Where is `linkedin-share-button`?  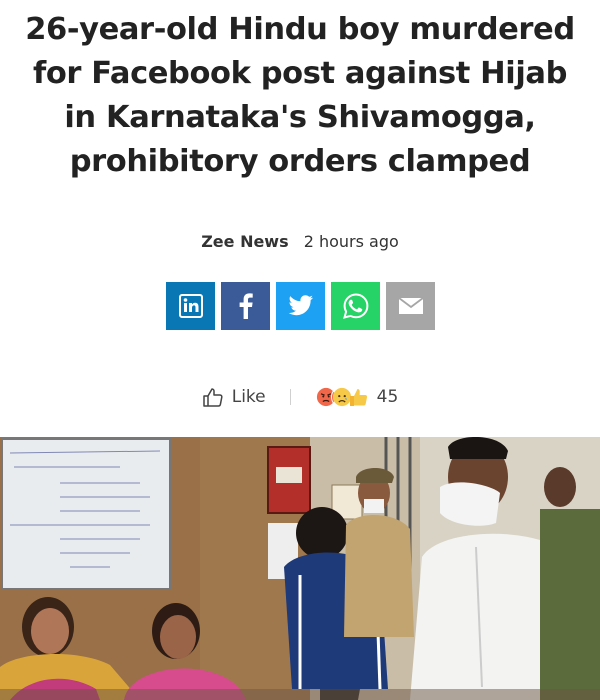 linkedin-share-button is located at coordinates (190, 306).